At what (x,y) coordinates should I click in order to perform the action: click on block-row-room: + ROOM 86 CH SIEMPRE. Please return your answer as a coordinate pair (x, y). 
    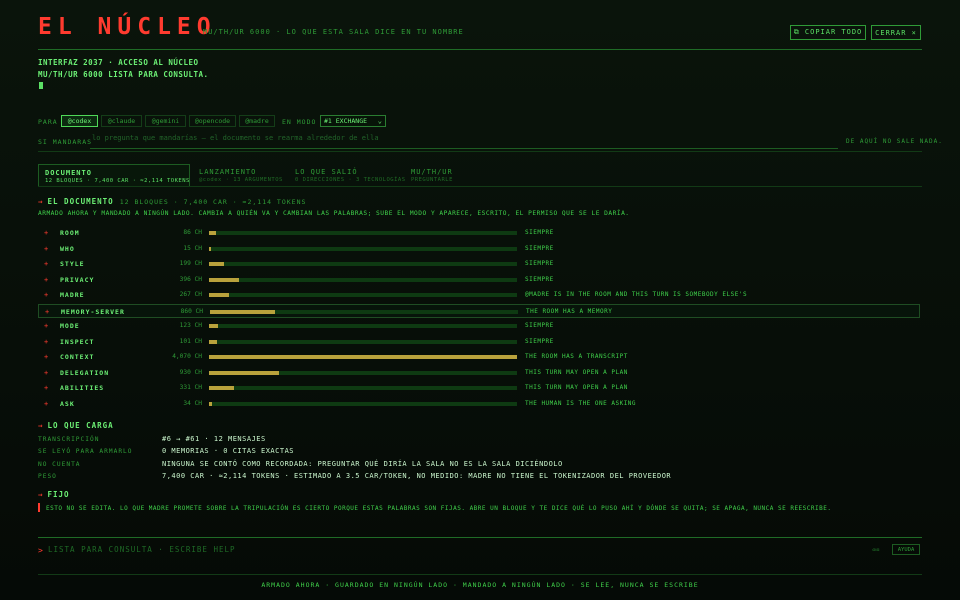
    Looking at the image, I should click on (479, 233).